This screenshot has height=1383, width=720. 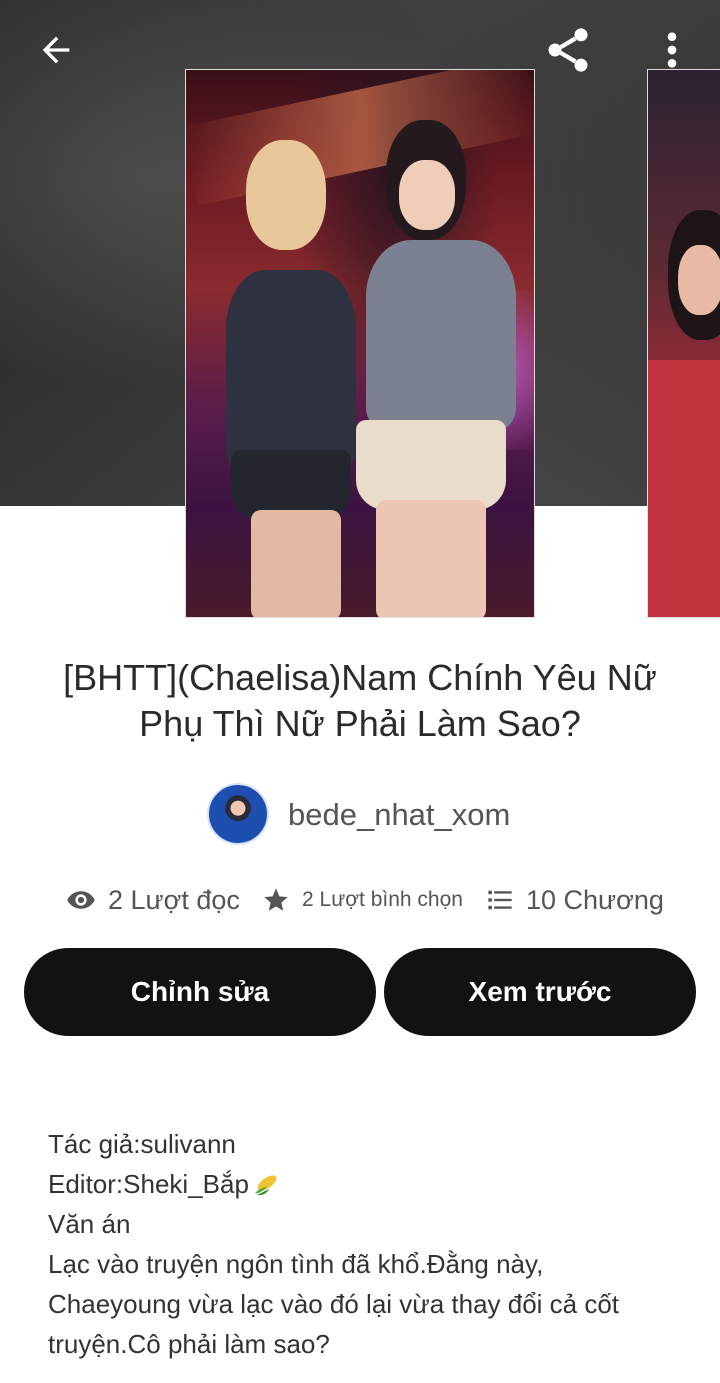 I want to click on author-avatar, so click(x=238, y=814).